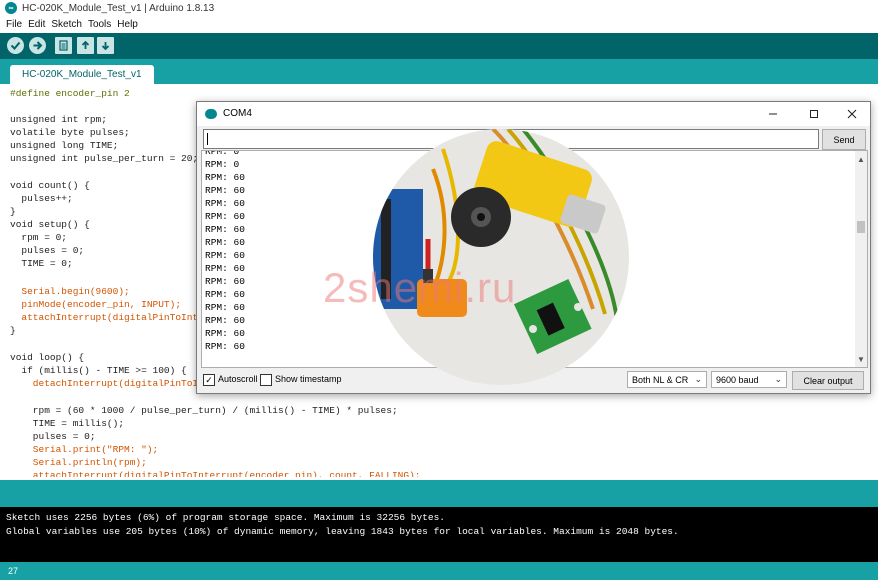 The width and height of the screenshot is (878, 580). What do you see at coordinates (439, 571) in the screenshot?
I see `status-bar: 27` at bounding box center [439, 571].